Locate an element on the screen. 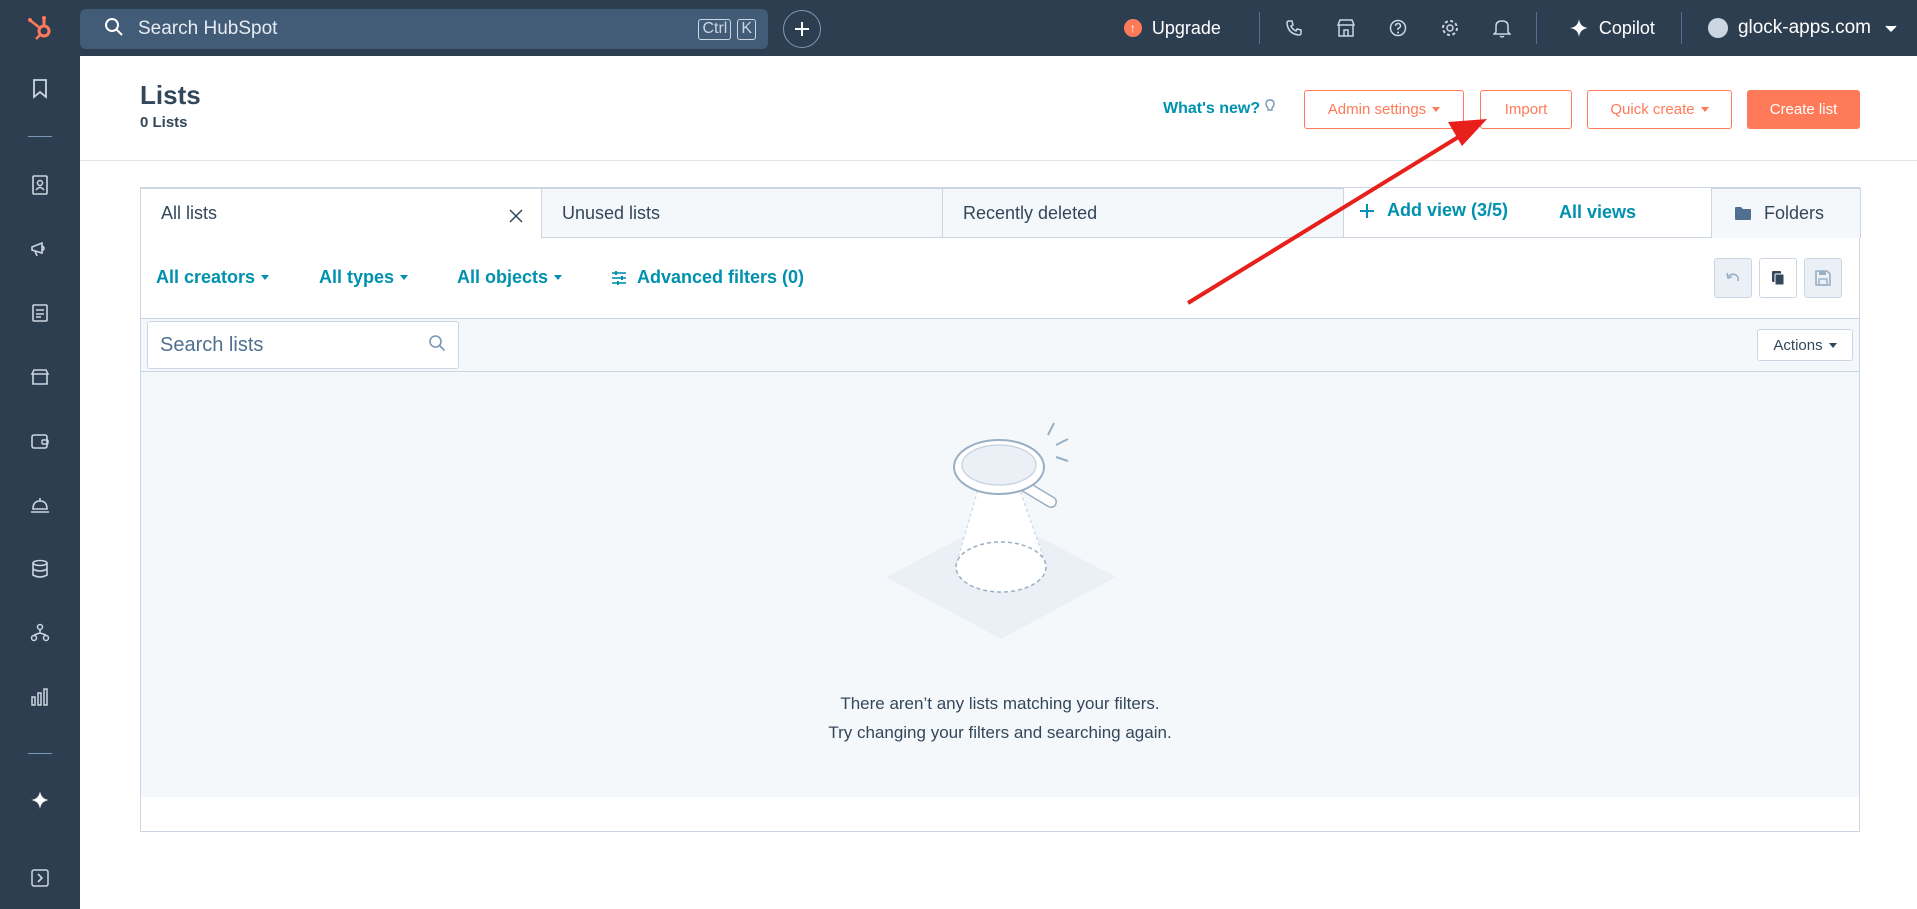 The image size is (1917, 909). add-view-button: Add view (3/5) is located at coordinates (1433, 210).